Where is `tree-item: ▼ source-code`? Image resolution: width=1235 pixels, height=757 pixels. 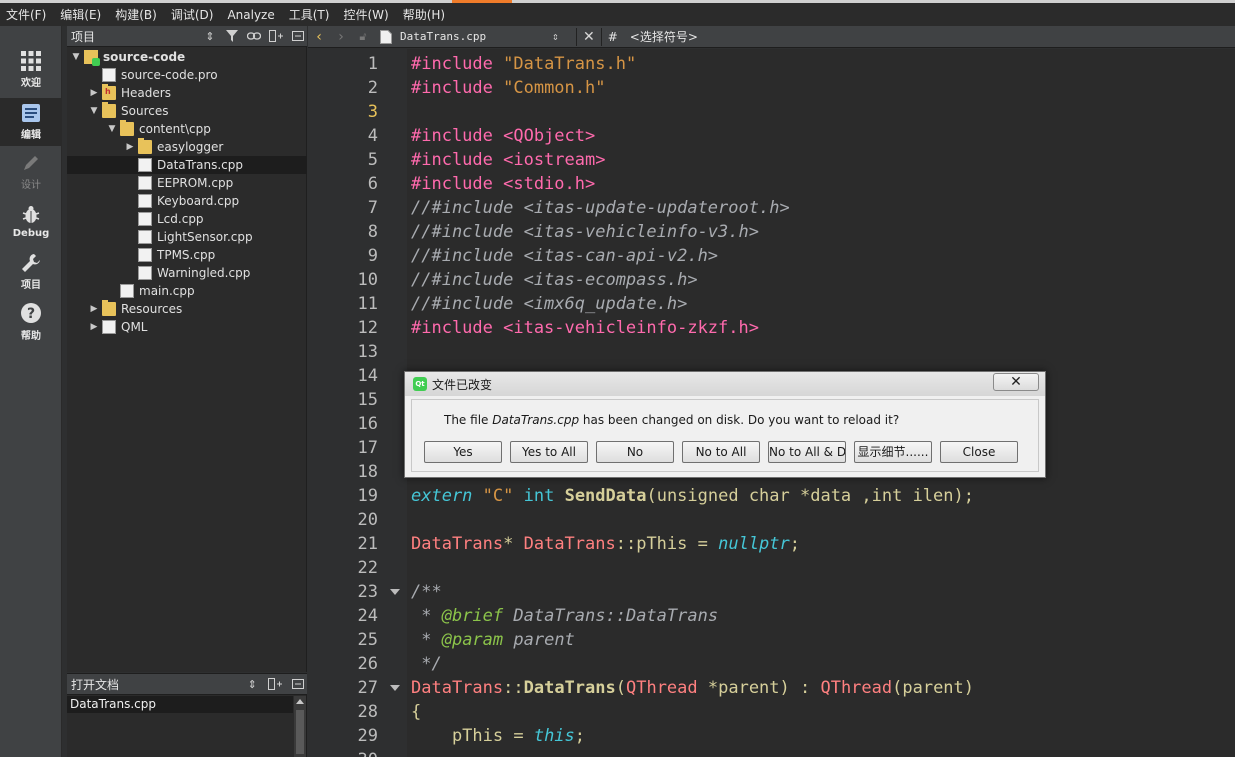
tree-item: ▼ source-code is located at coordinates (187, 57).